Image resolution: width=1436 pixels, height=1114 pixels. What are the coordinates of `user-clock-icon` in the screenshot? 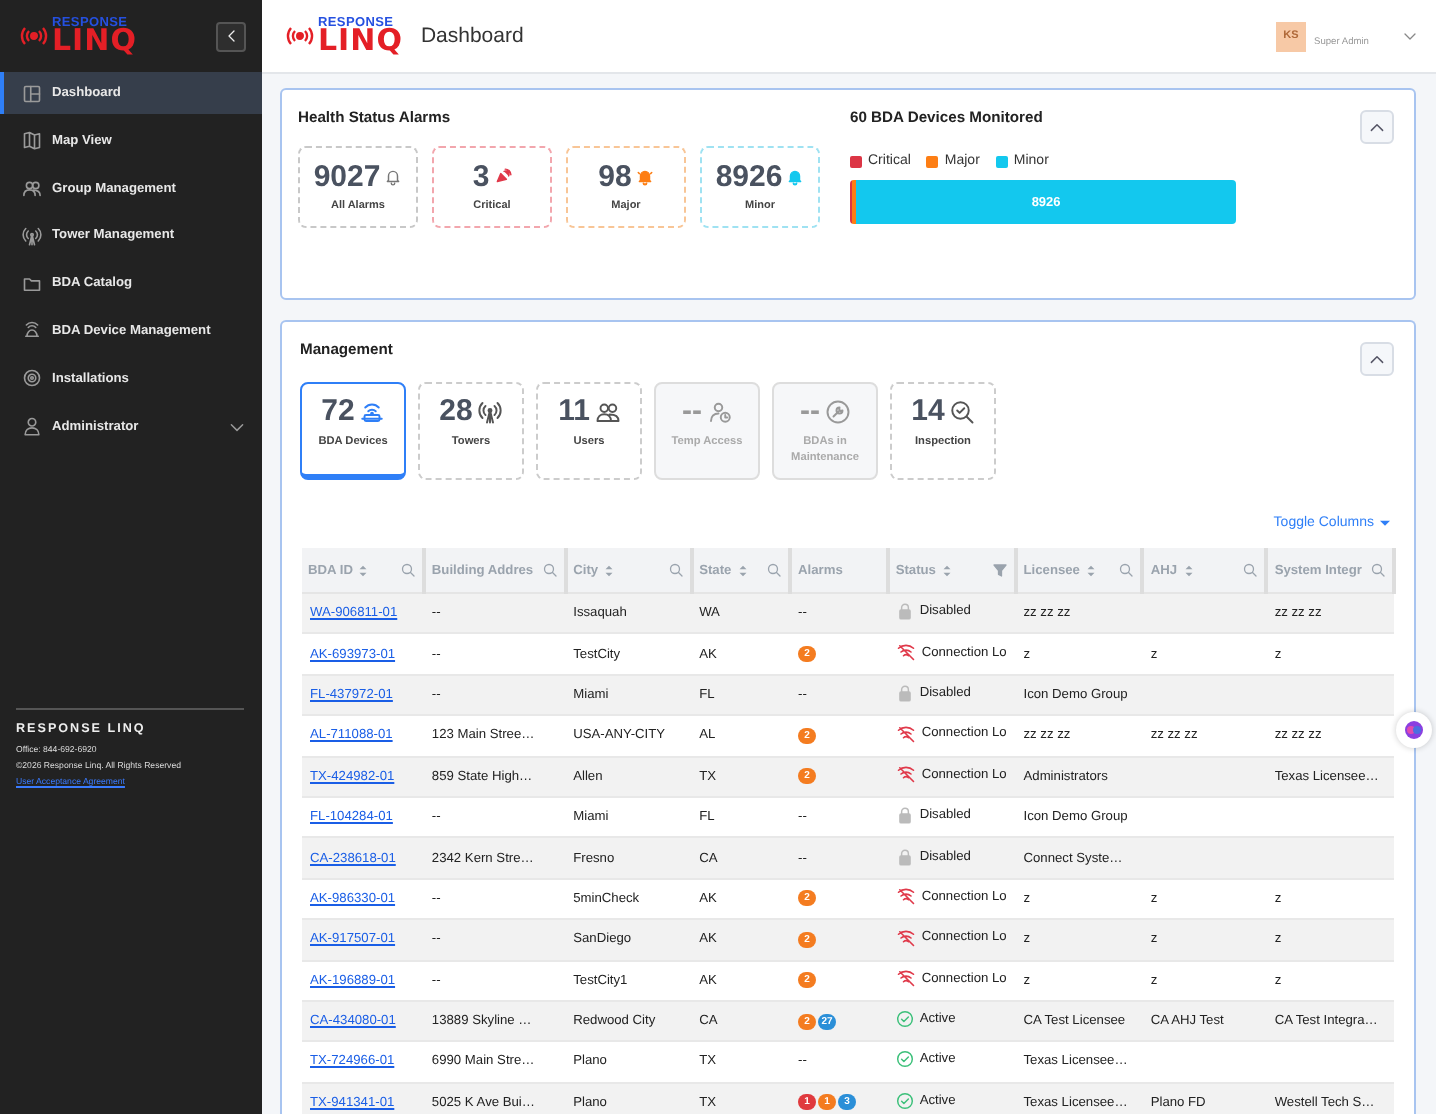 It's located at (720, 411).